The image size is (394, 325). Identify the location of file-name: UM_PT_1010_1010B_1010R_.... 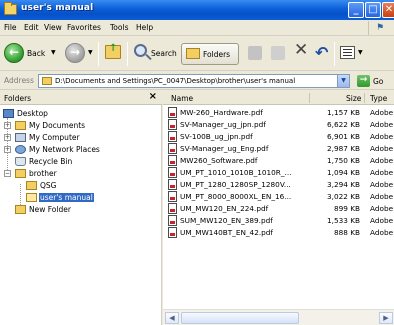
(236, 172).